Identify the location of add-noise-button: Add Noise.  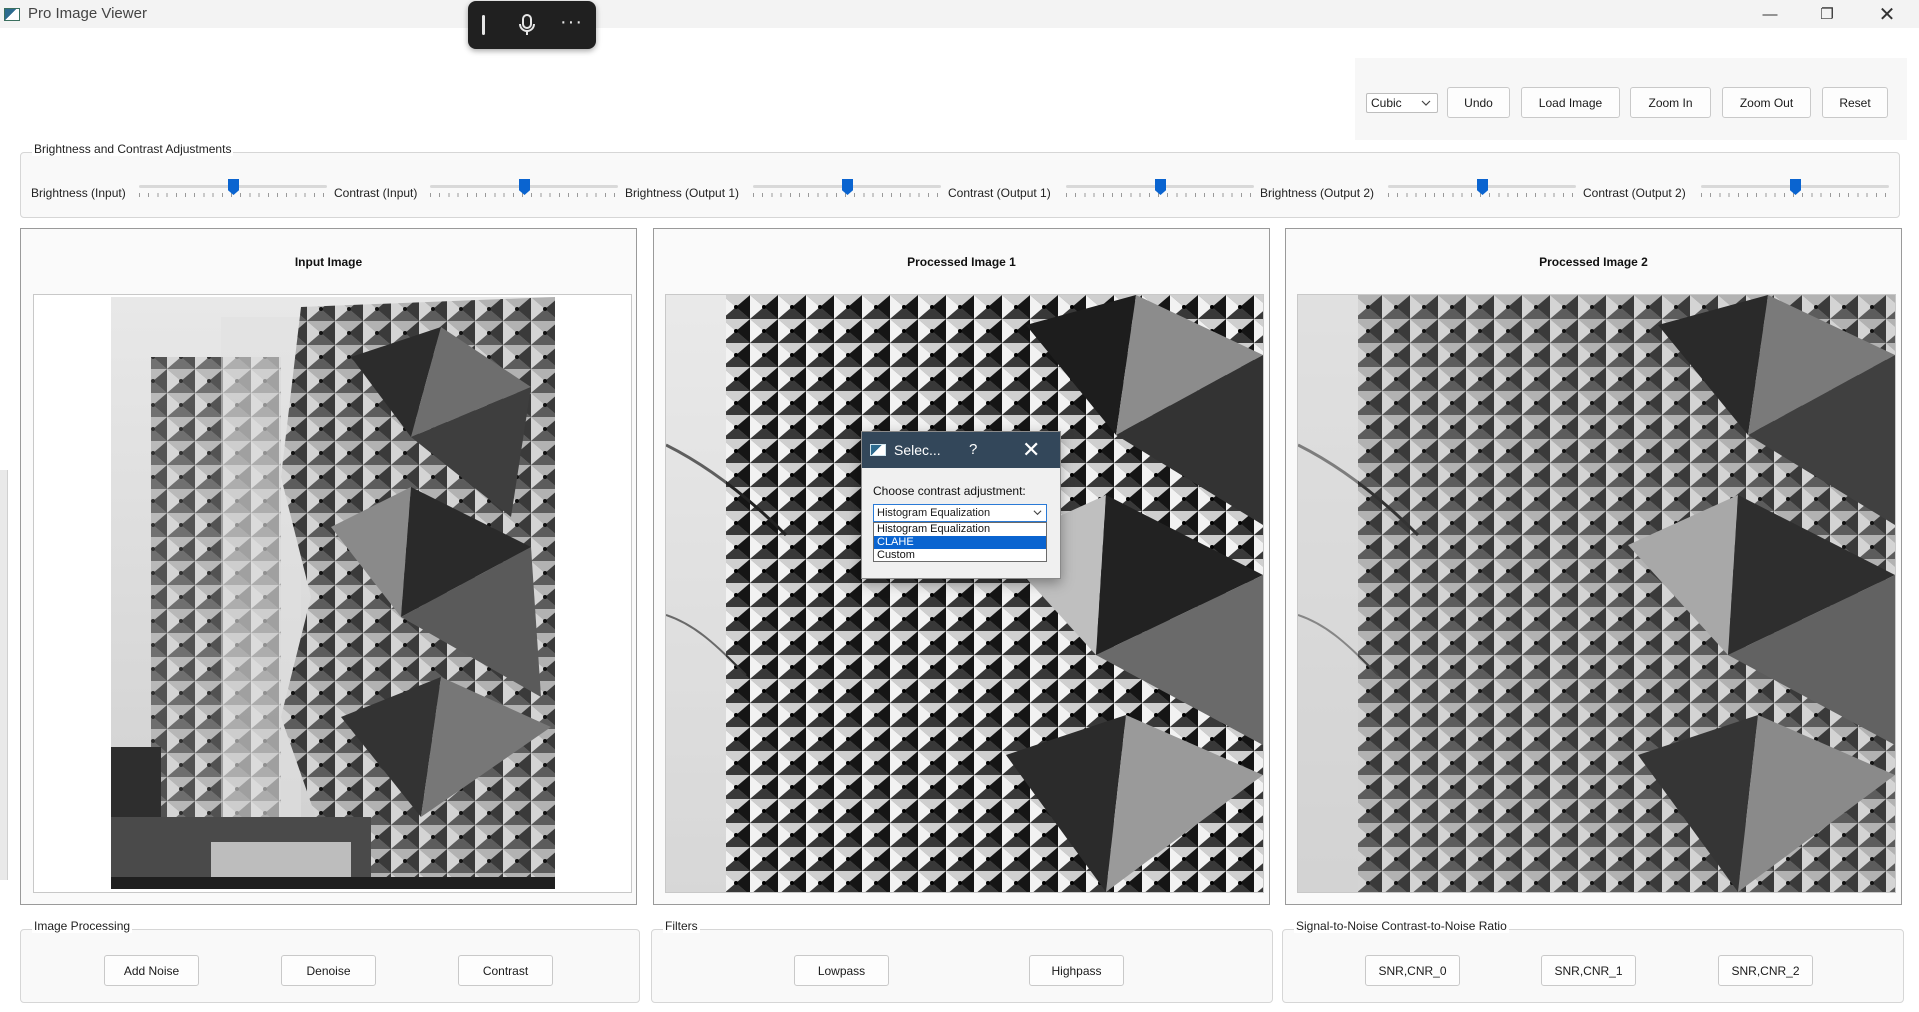
(151, 970).